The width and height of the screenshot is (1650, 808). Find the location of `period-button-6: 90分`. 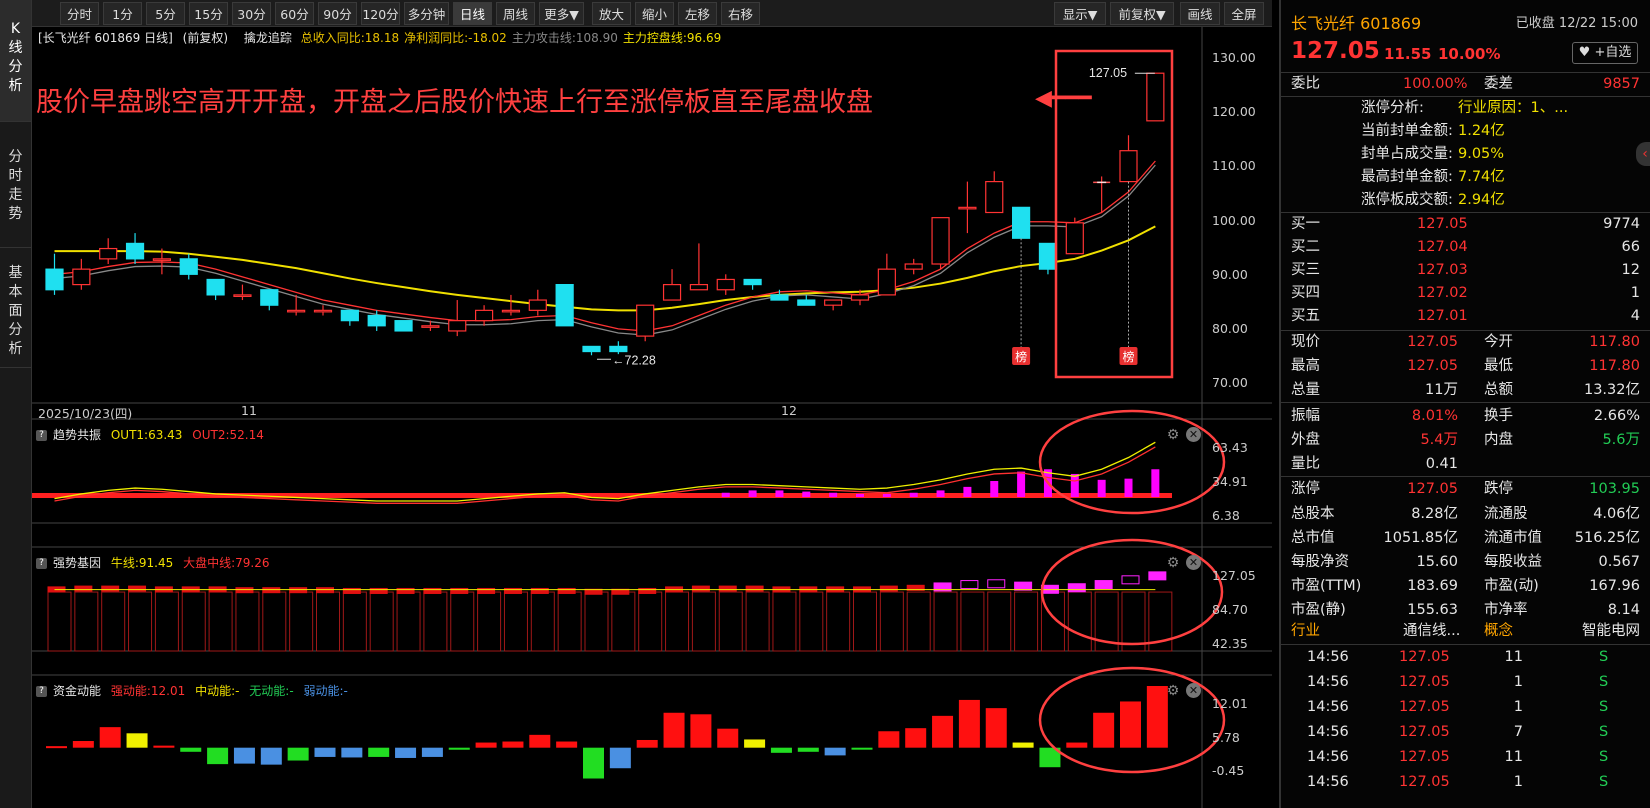

period-button-6: 90分 is located at coordinates (337, 13).